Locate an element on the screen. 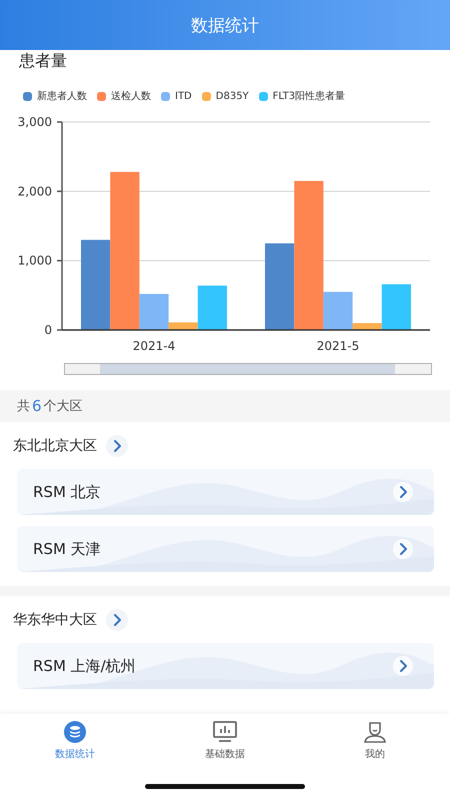 This screenshot has width=450, height=800. y-axis-label: 0 is located at coordinates (48, 330).